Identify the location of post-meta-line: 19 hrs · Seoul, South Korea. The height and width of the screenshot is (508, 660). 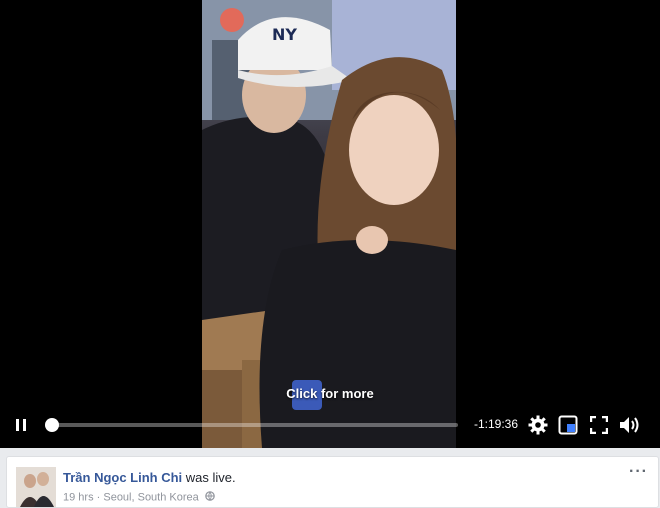
(139, 497).